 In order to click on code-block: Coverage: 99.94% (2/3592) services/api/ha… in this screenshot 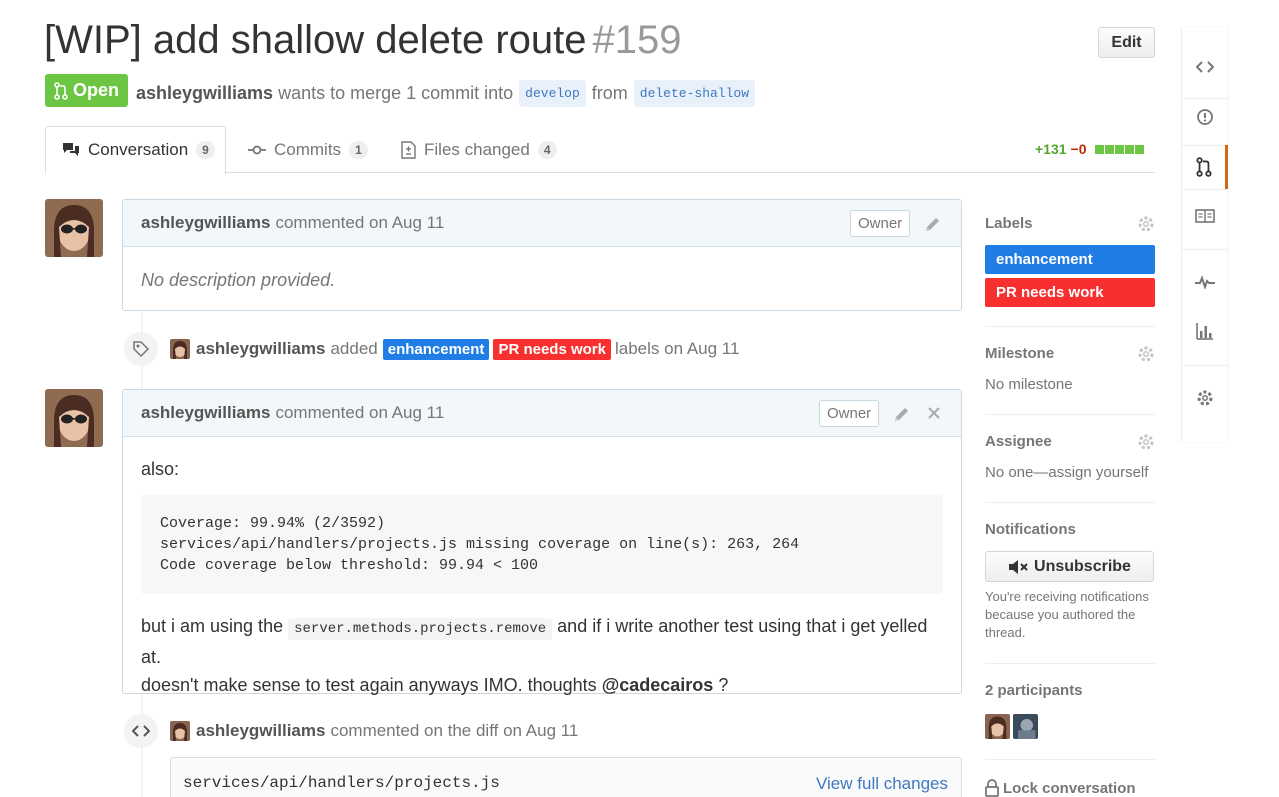, I will do `click(542, 544)`.